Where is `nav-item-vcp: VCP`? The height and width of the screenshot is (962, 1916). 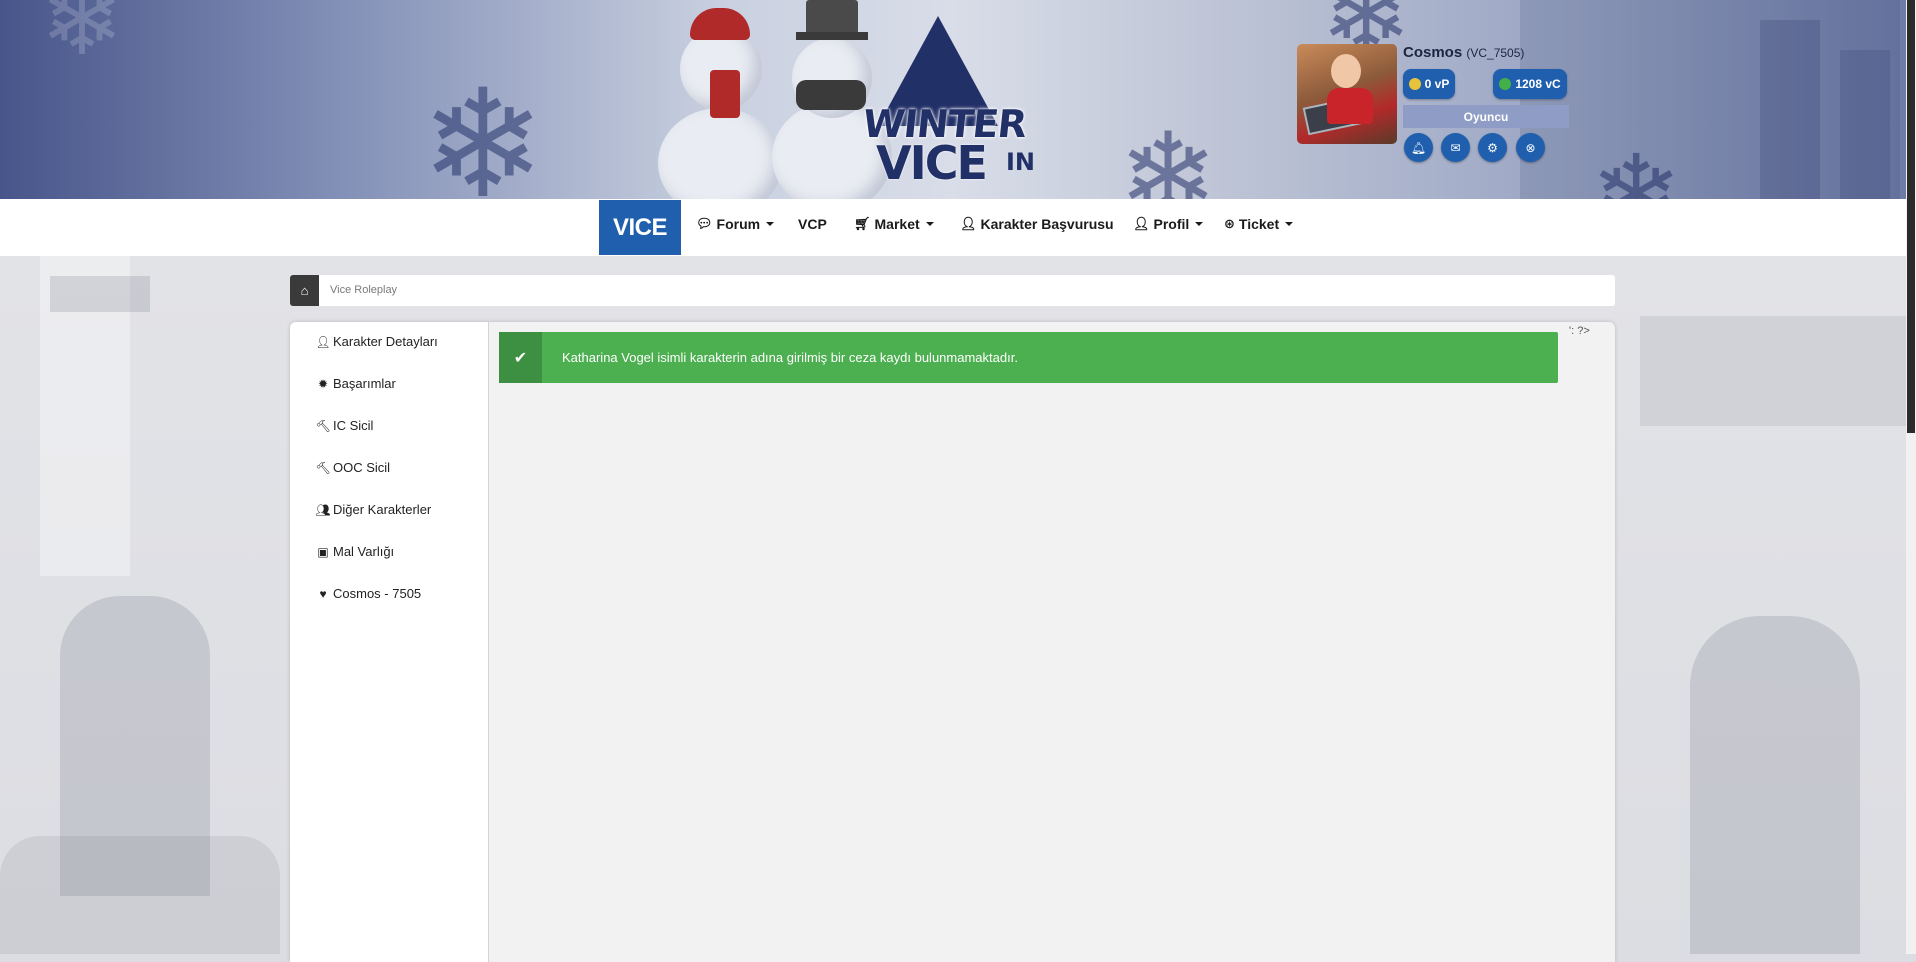 nav-item-vcp: VCP is located at coordinates (812, 224).